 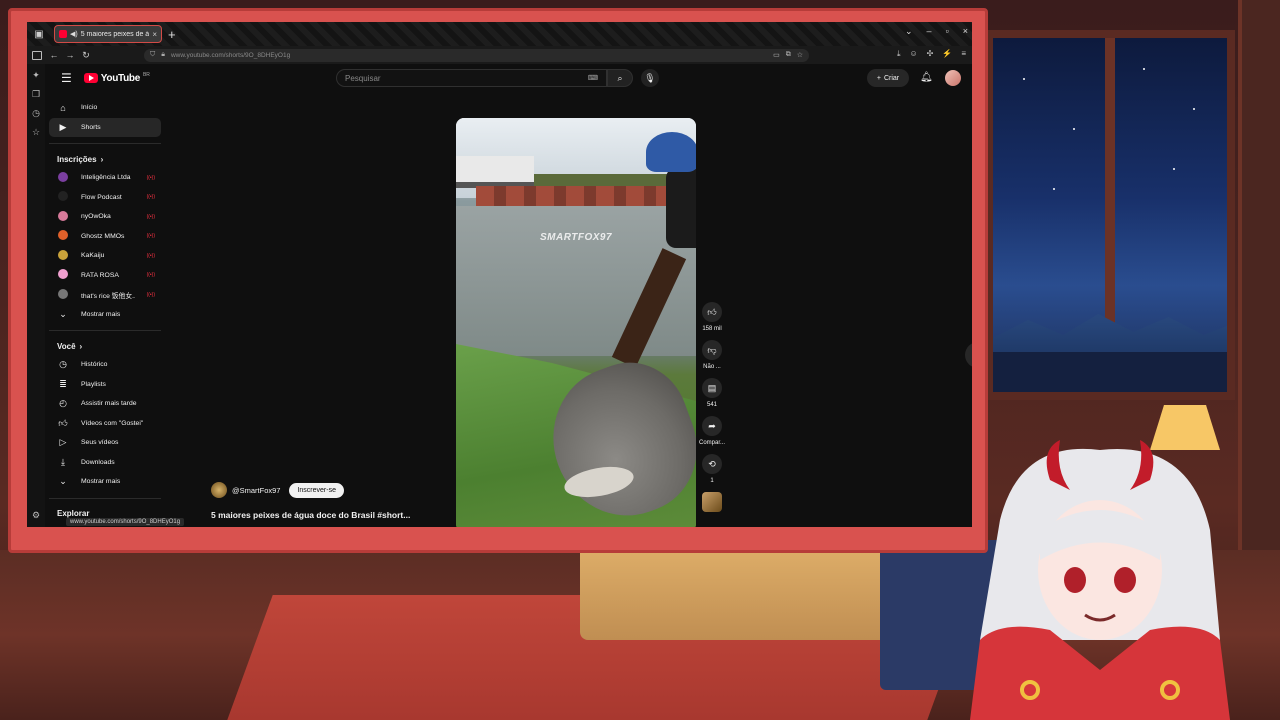 What do you see at coordinates (947, 54) in the screenshot?
I see `vpn-icon: ⚡` at bounding box center [947, 54].